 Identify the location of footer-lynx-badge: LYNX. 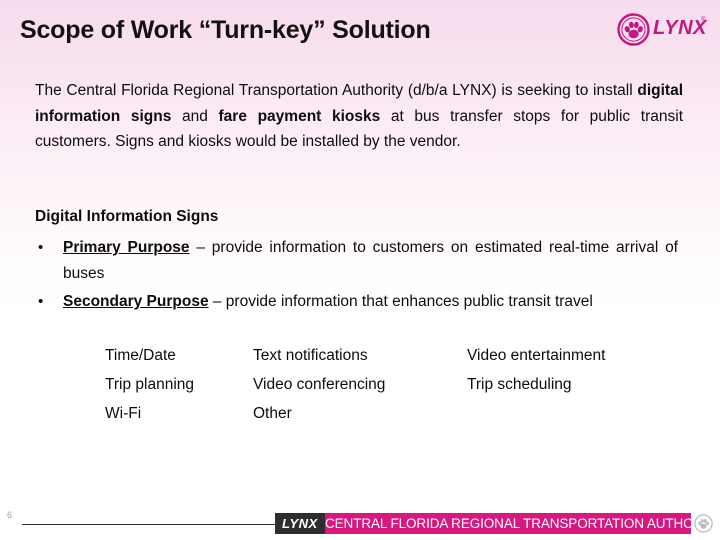
(300, 523).